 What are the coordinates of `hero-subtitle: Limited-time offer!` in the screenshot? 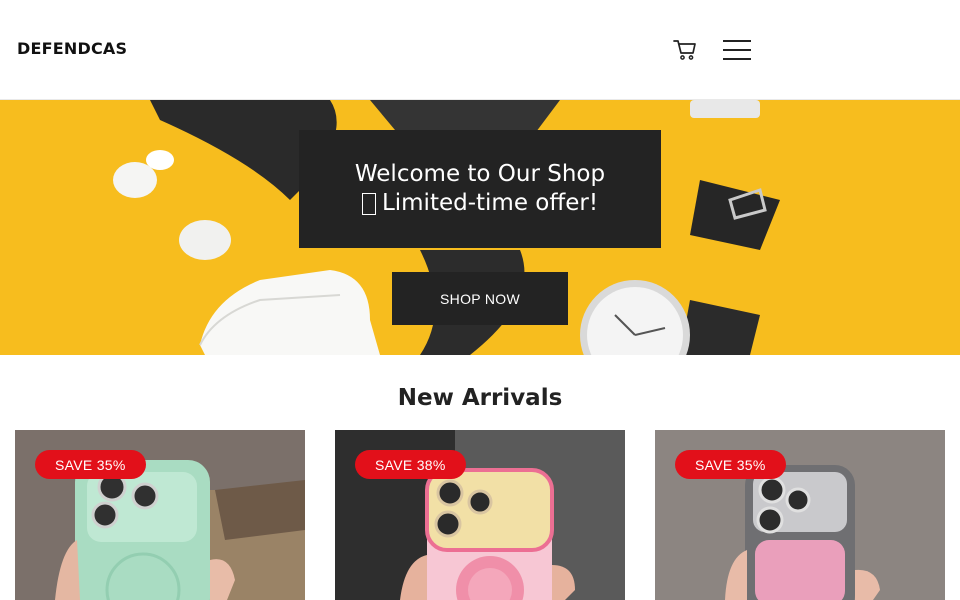 It's located at (490, 203).